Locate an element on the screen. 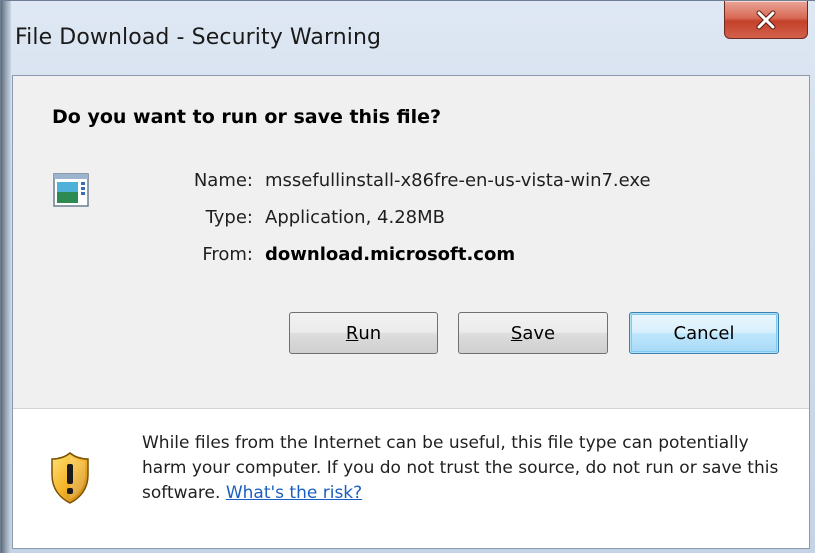 The height and width of the screenshot is (553, 815). file-type-label: Type: is located at coordinates (229, 217).